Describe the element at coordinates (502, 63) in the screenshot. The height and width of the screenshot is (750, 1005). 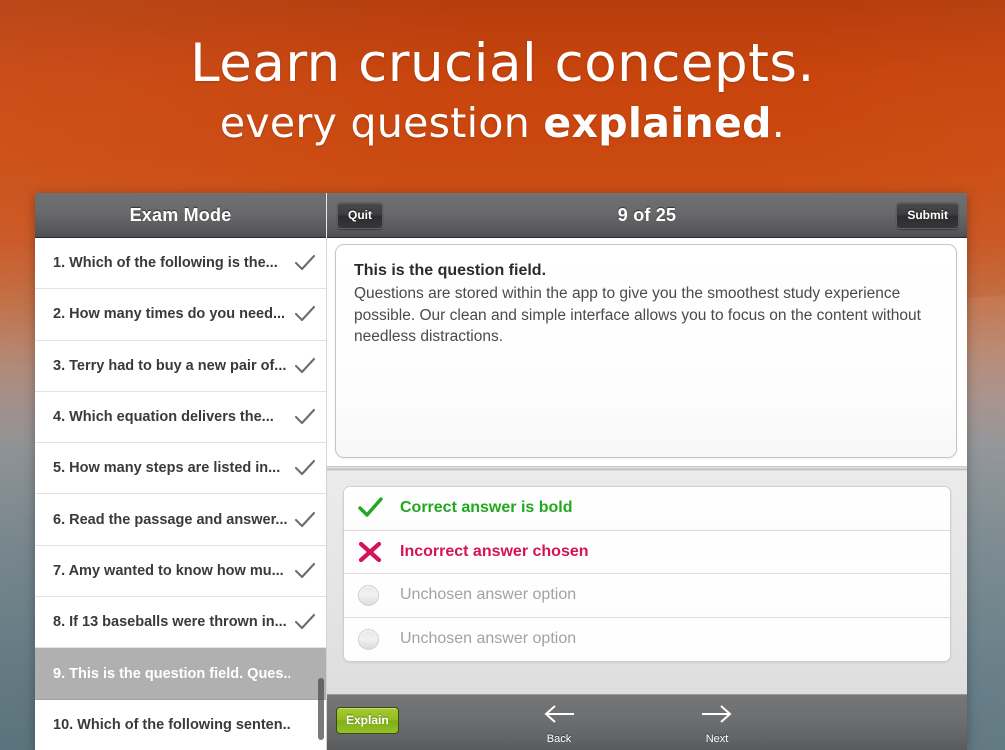
I see `headline-primary: Learn crucial concepts.` at that location.